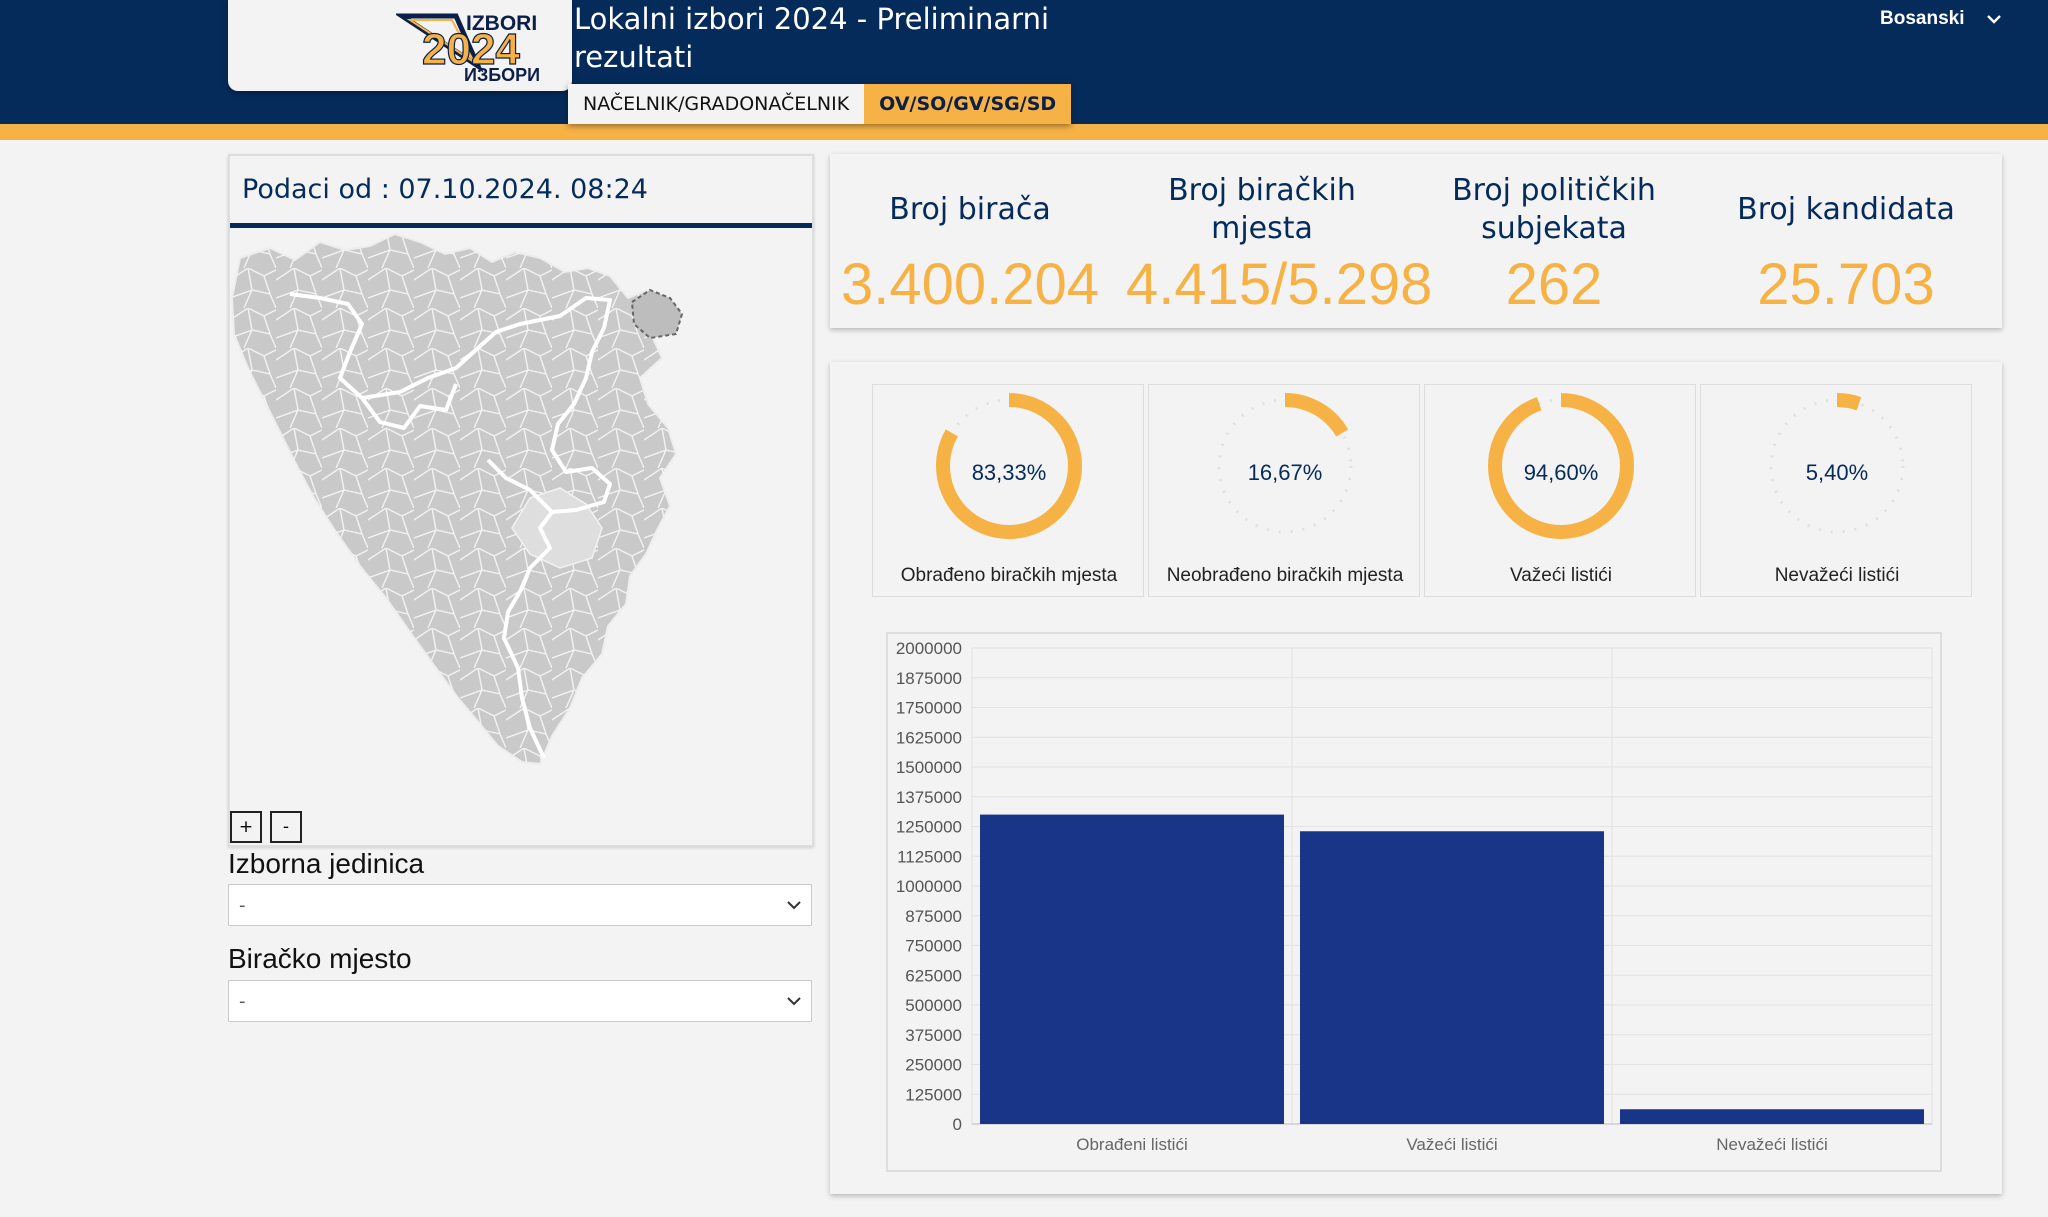  Describe the element at coordinates (929, 797) in the screenshot. I see `y-tick-label: 1375000` at that location.